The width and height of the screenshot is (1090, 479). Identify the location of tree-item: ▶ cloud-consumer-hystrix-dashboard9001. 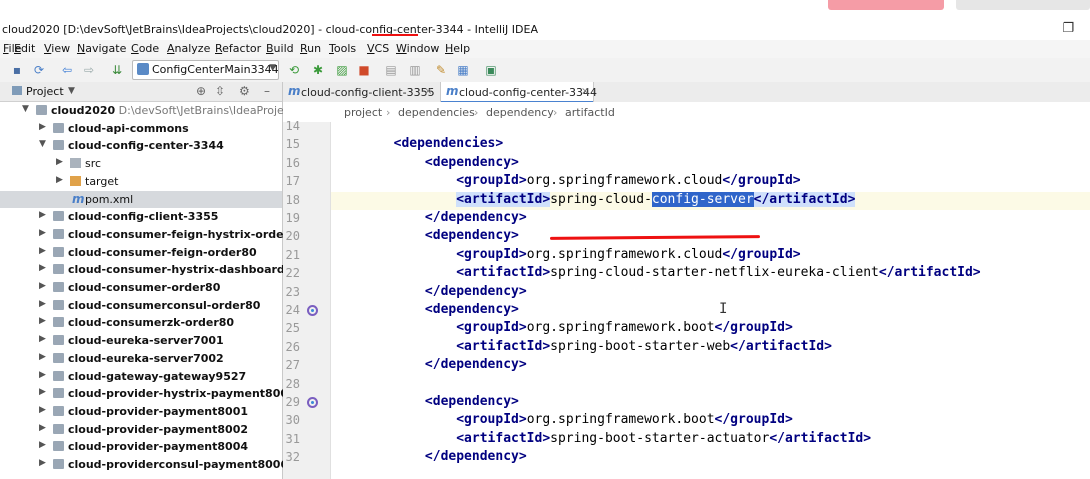
(157, 269).